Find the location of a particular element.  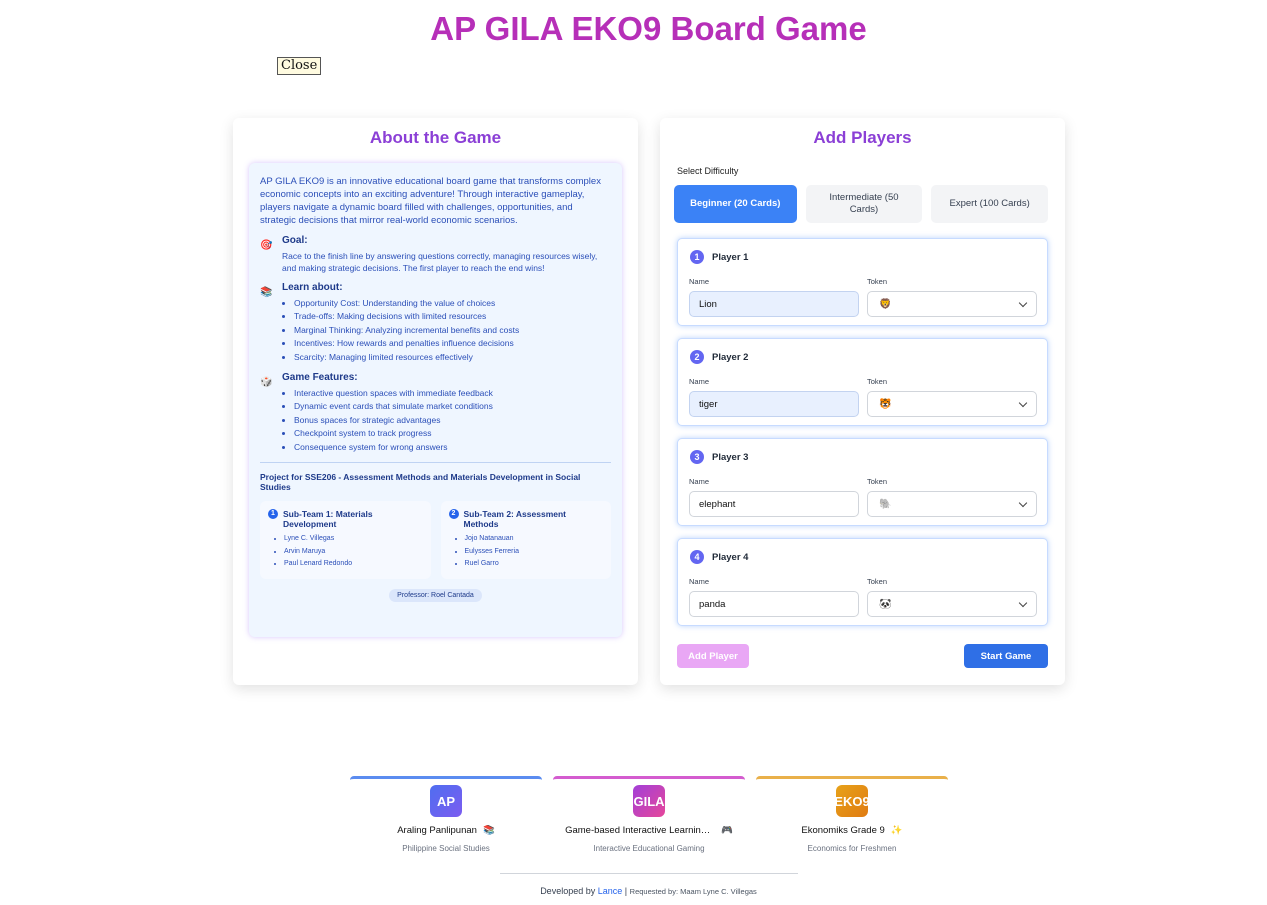

player-token-select: 🐘 is located at coordinates (952, 504).